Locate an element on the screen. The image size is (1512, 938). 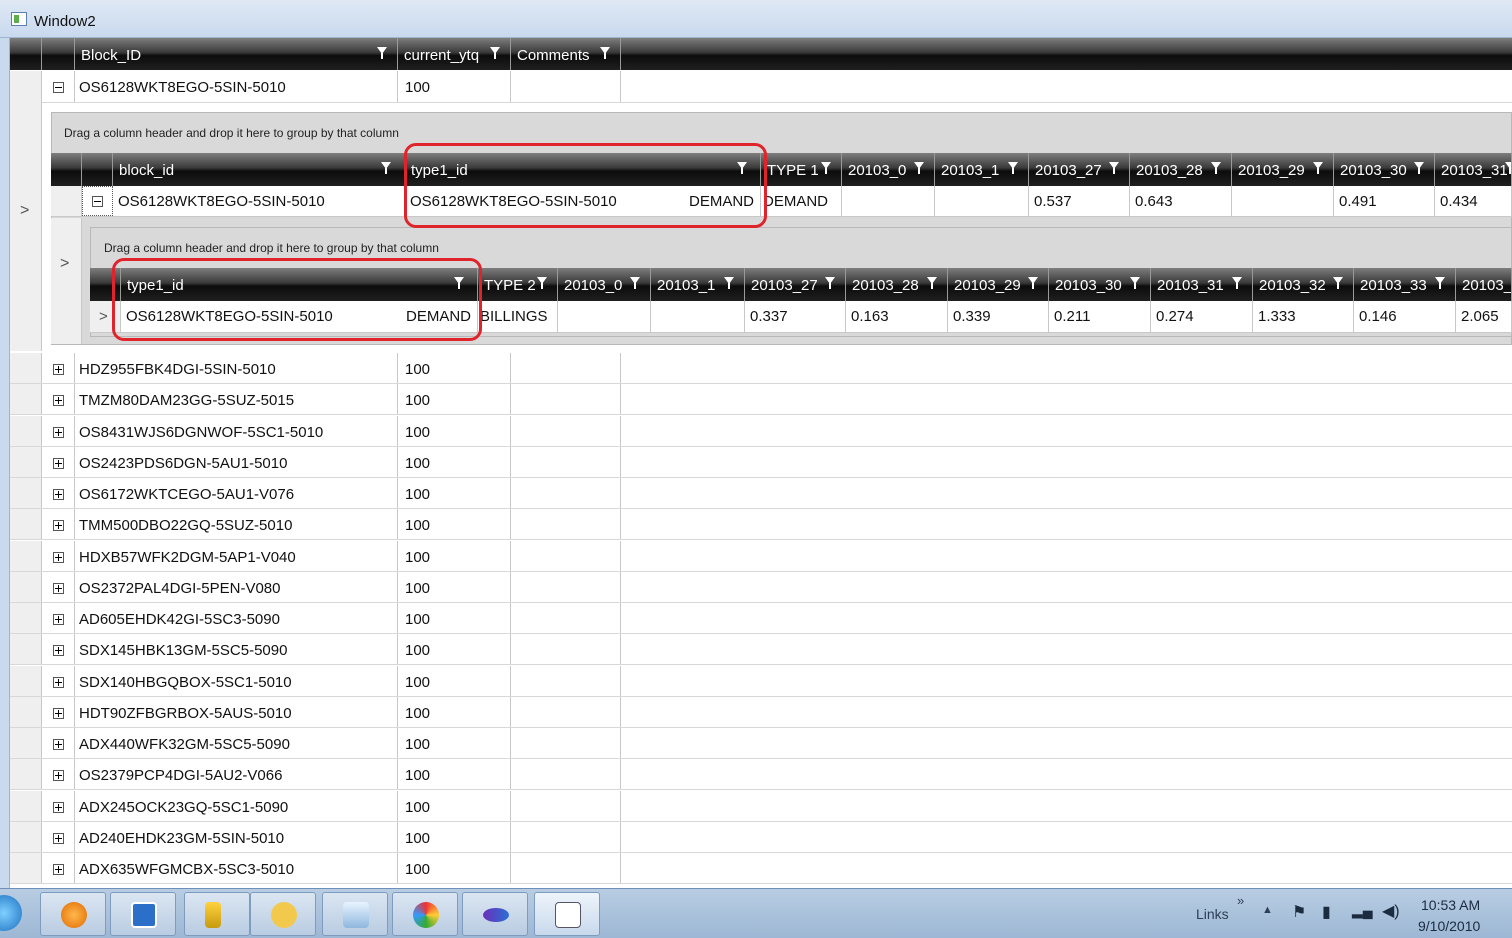
column-header-comments: Comments is located at coordinates (566, 54).